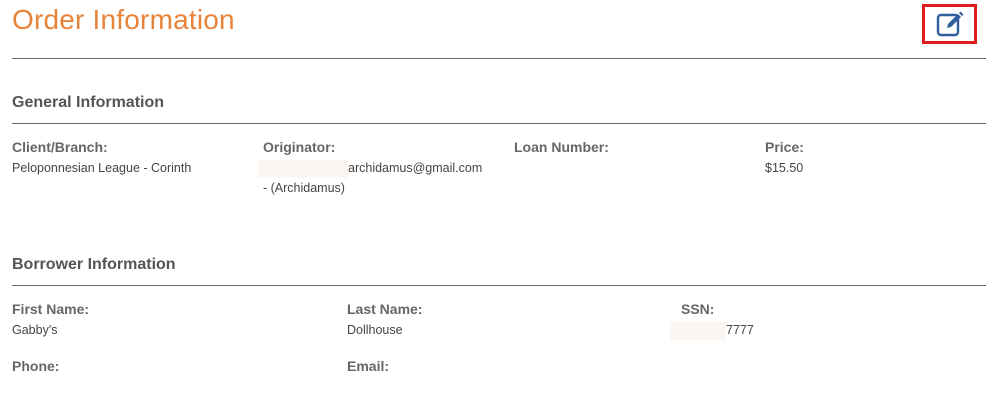 The height and width of the screenshot is (415, 995). I want to click on page-title: Order Information, so click(123, 19).